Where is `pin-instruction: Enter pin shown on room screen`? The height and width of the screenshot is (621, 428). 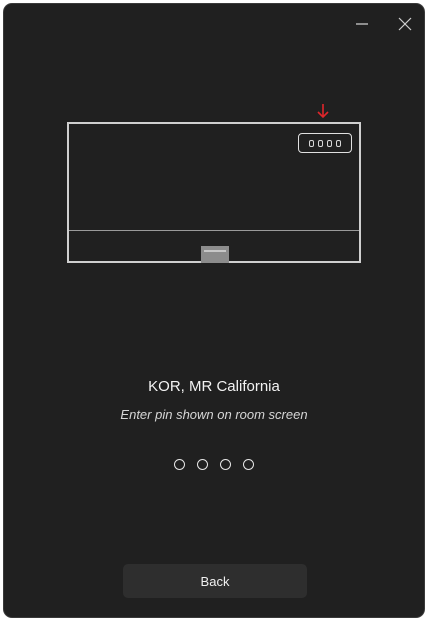 pin-instruction: Enter pin shown on room screen is located at coordinates (214, 414).